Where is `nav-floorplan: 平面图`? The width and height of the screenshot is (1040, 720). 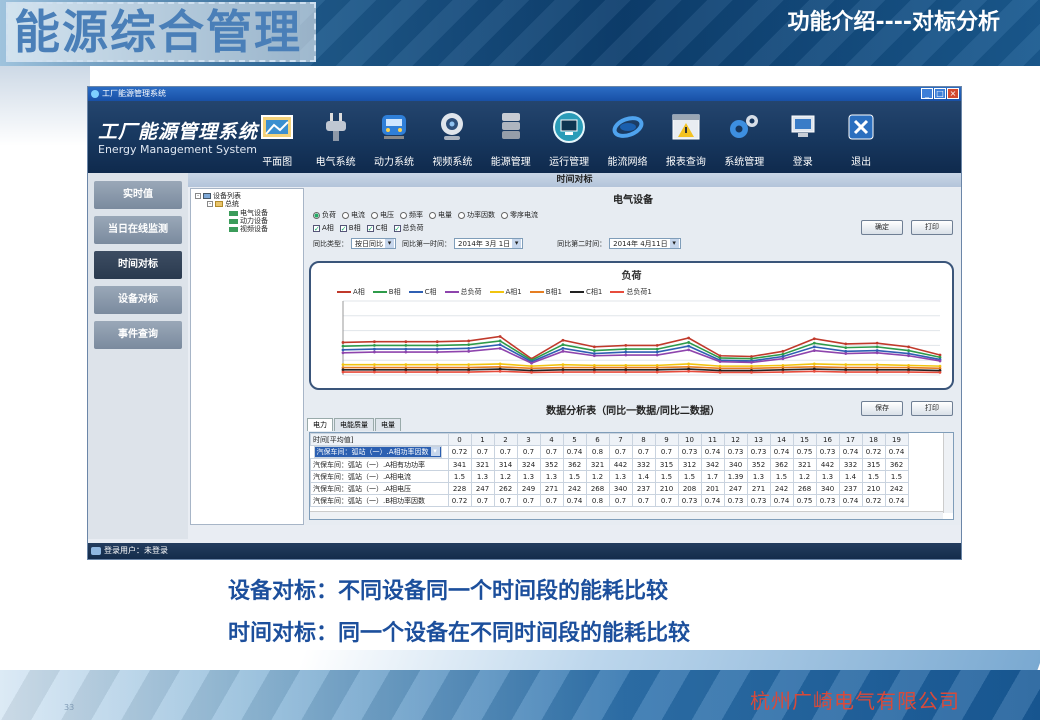 nav-floorplan: 平面图 is located at coordinates (277, 138).